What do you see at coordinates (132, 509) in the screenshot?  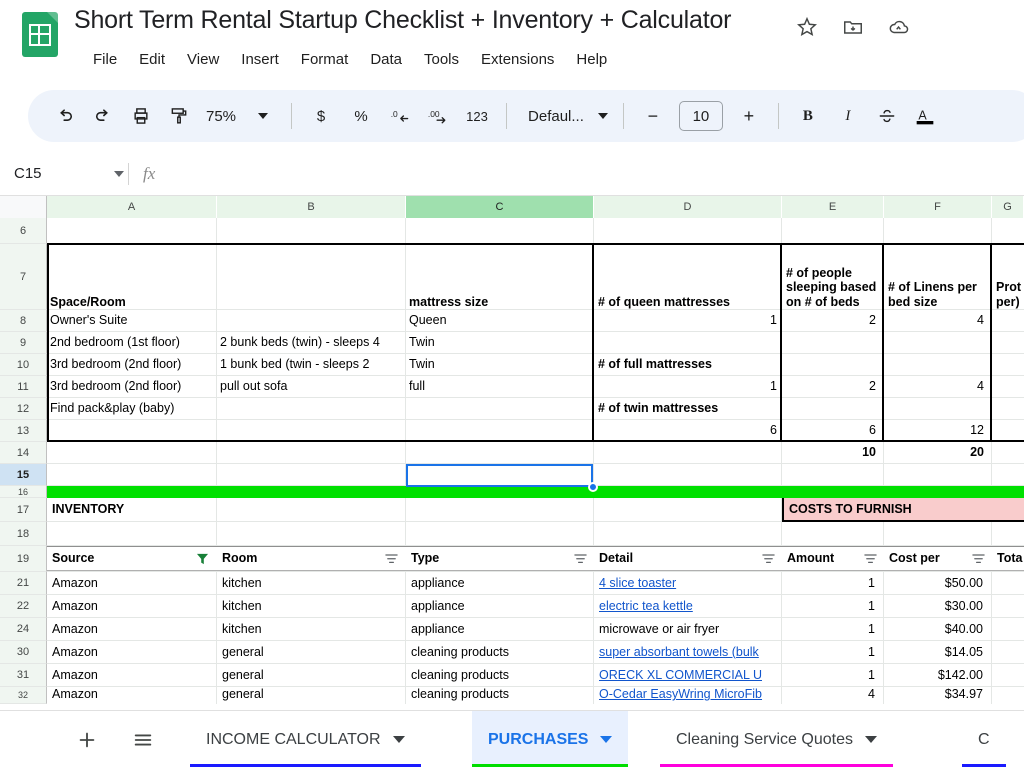 I see `cell-a17-inventory-label: INVENTORY` at bounding box center [132, 509].